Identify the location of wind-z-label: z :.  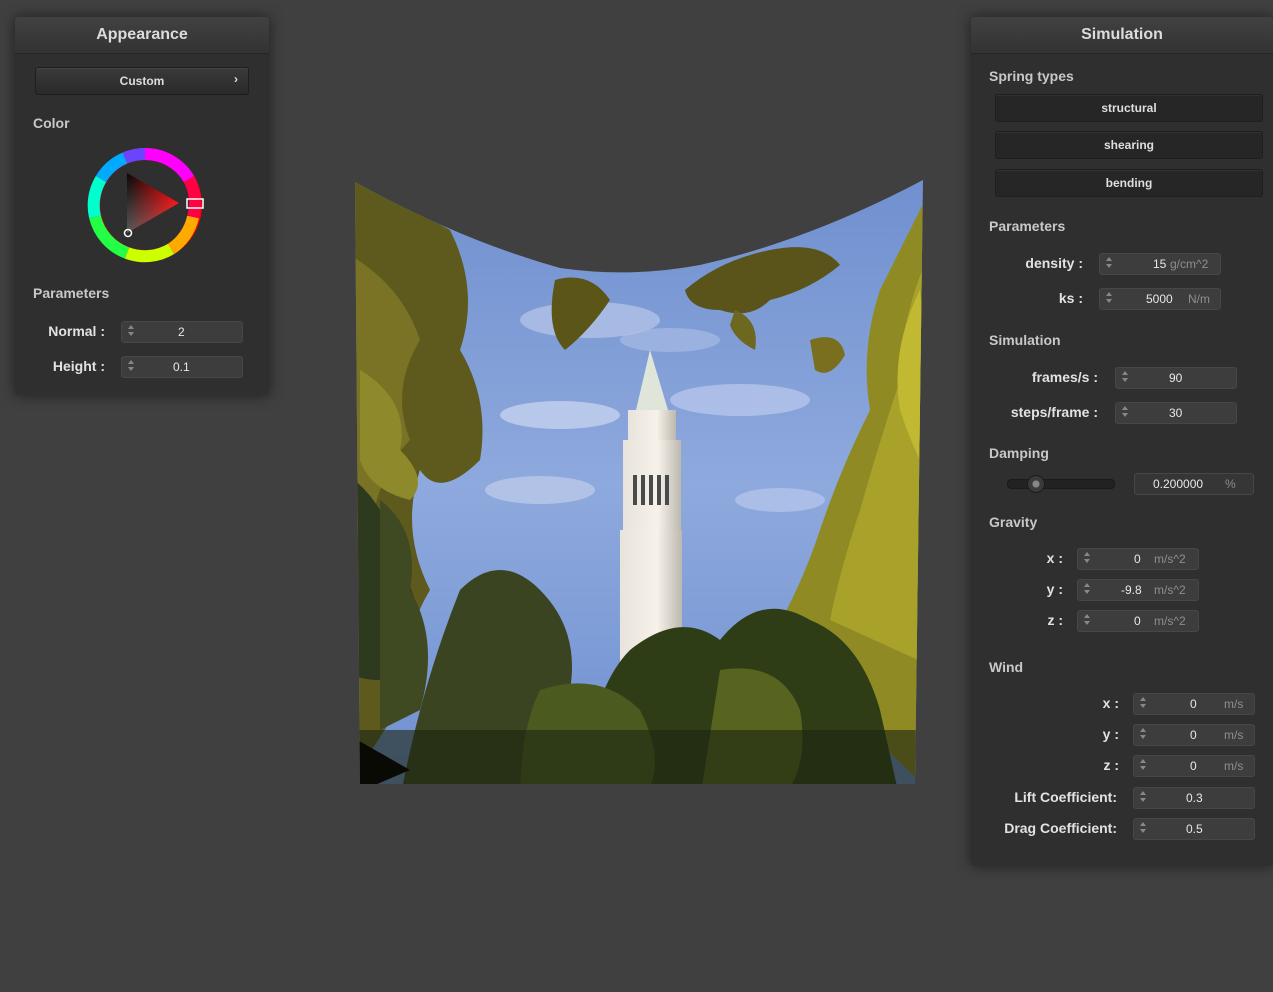
(1111, 765).